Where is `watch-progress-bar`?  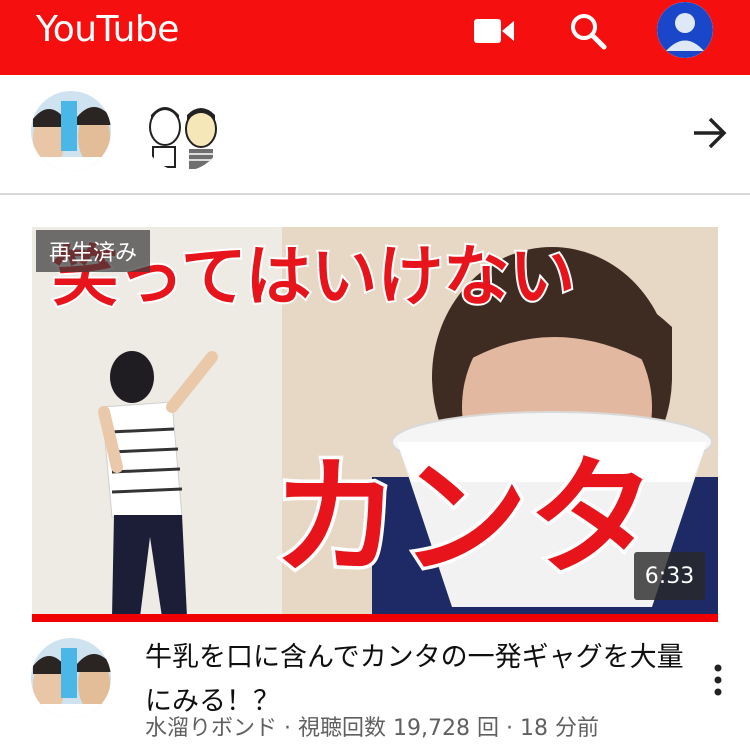 watch-progress-bar is located at coordinates (375, 618).